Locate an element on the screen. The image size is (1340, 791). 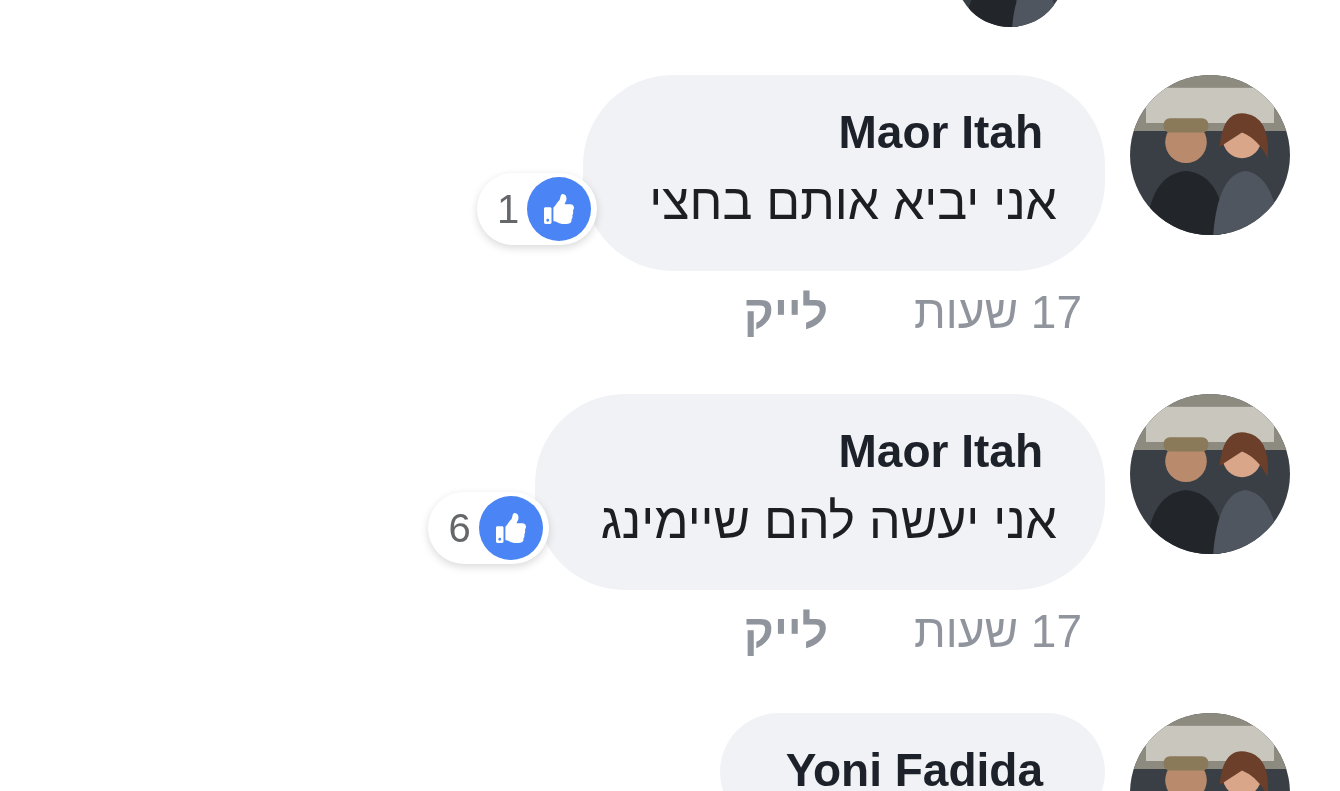
reaction-badge: 6 is located at coordinates (488, 528).